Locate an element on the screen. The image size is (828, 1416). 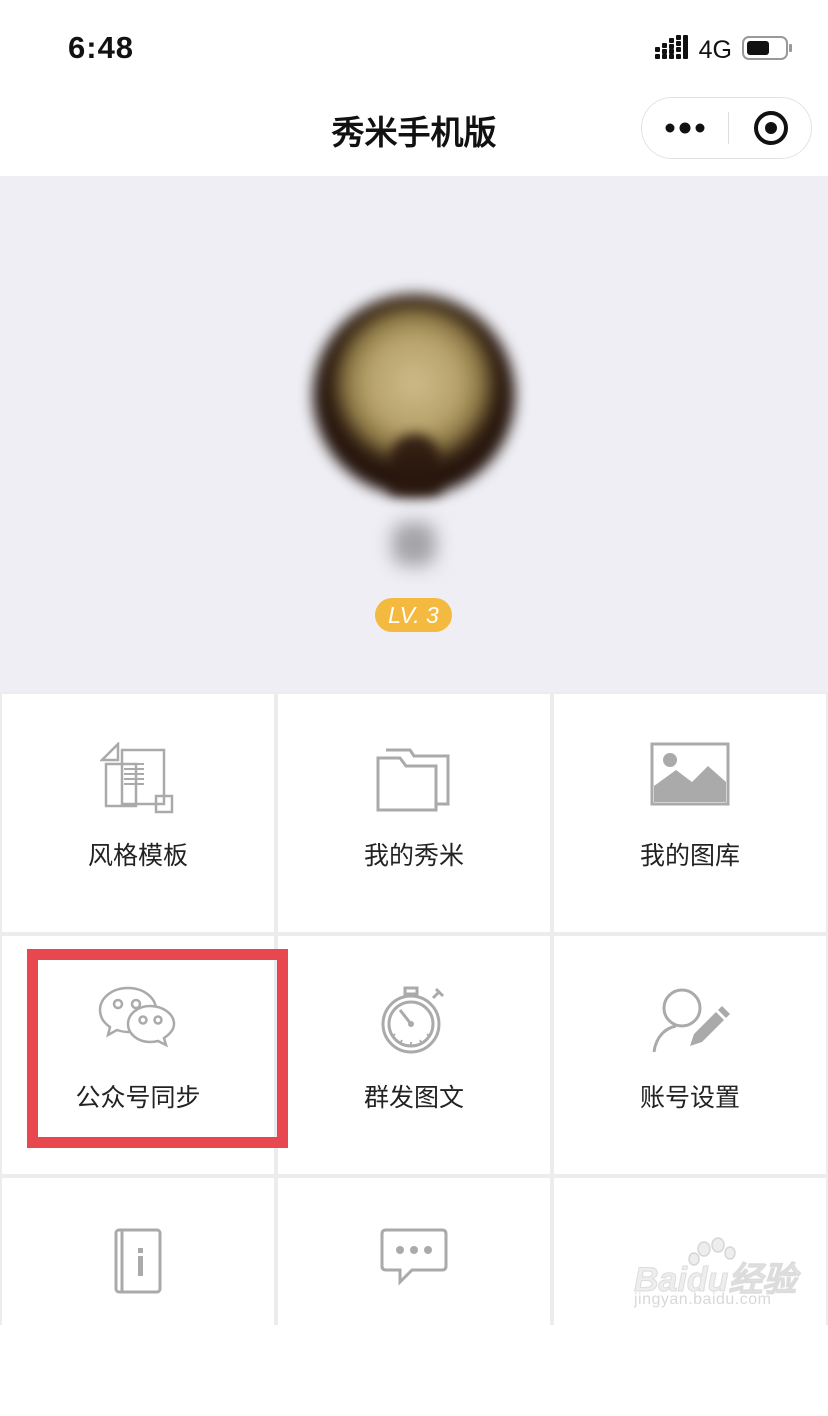
menu-item-info is located at coordinates (138, 1297).